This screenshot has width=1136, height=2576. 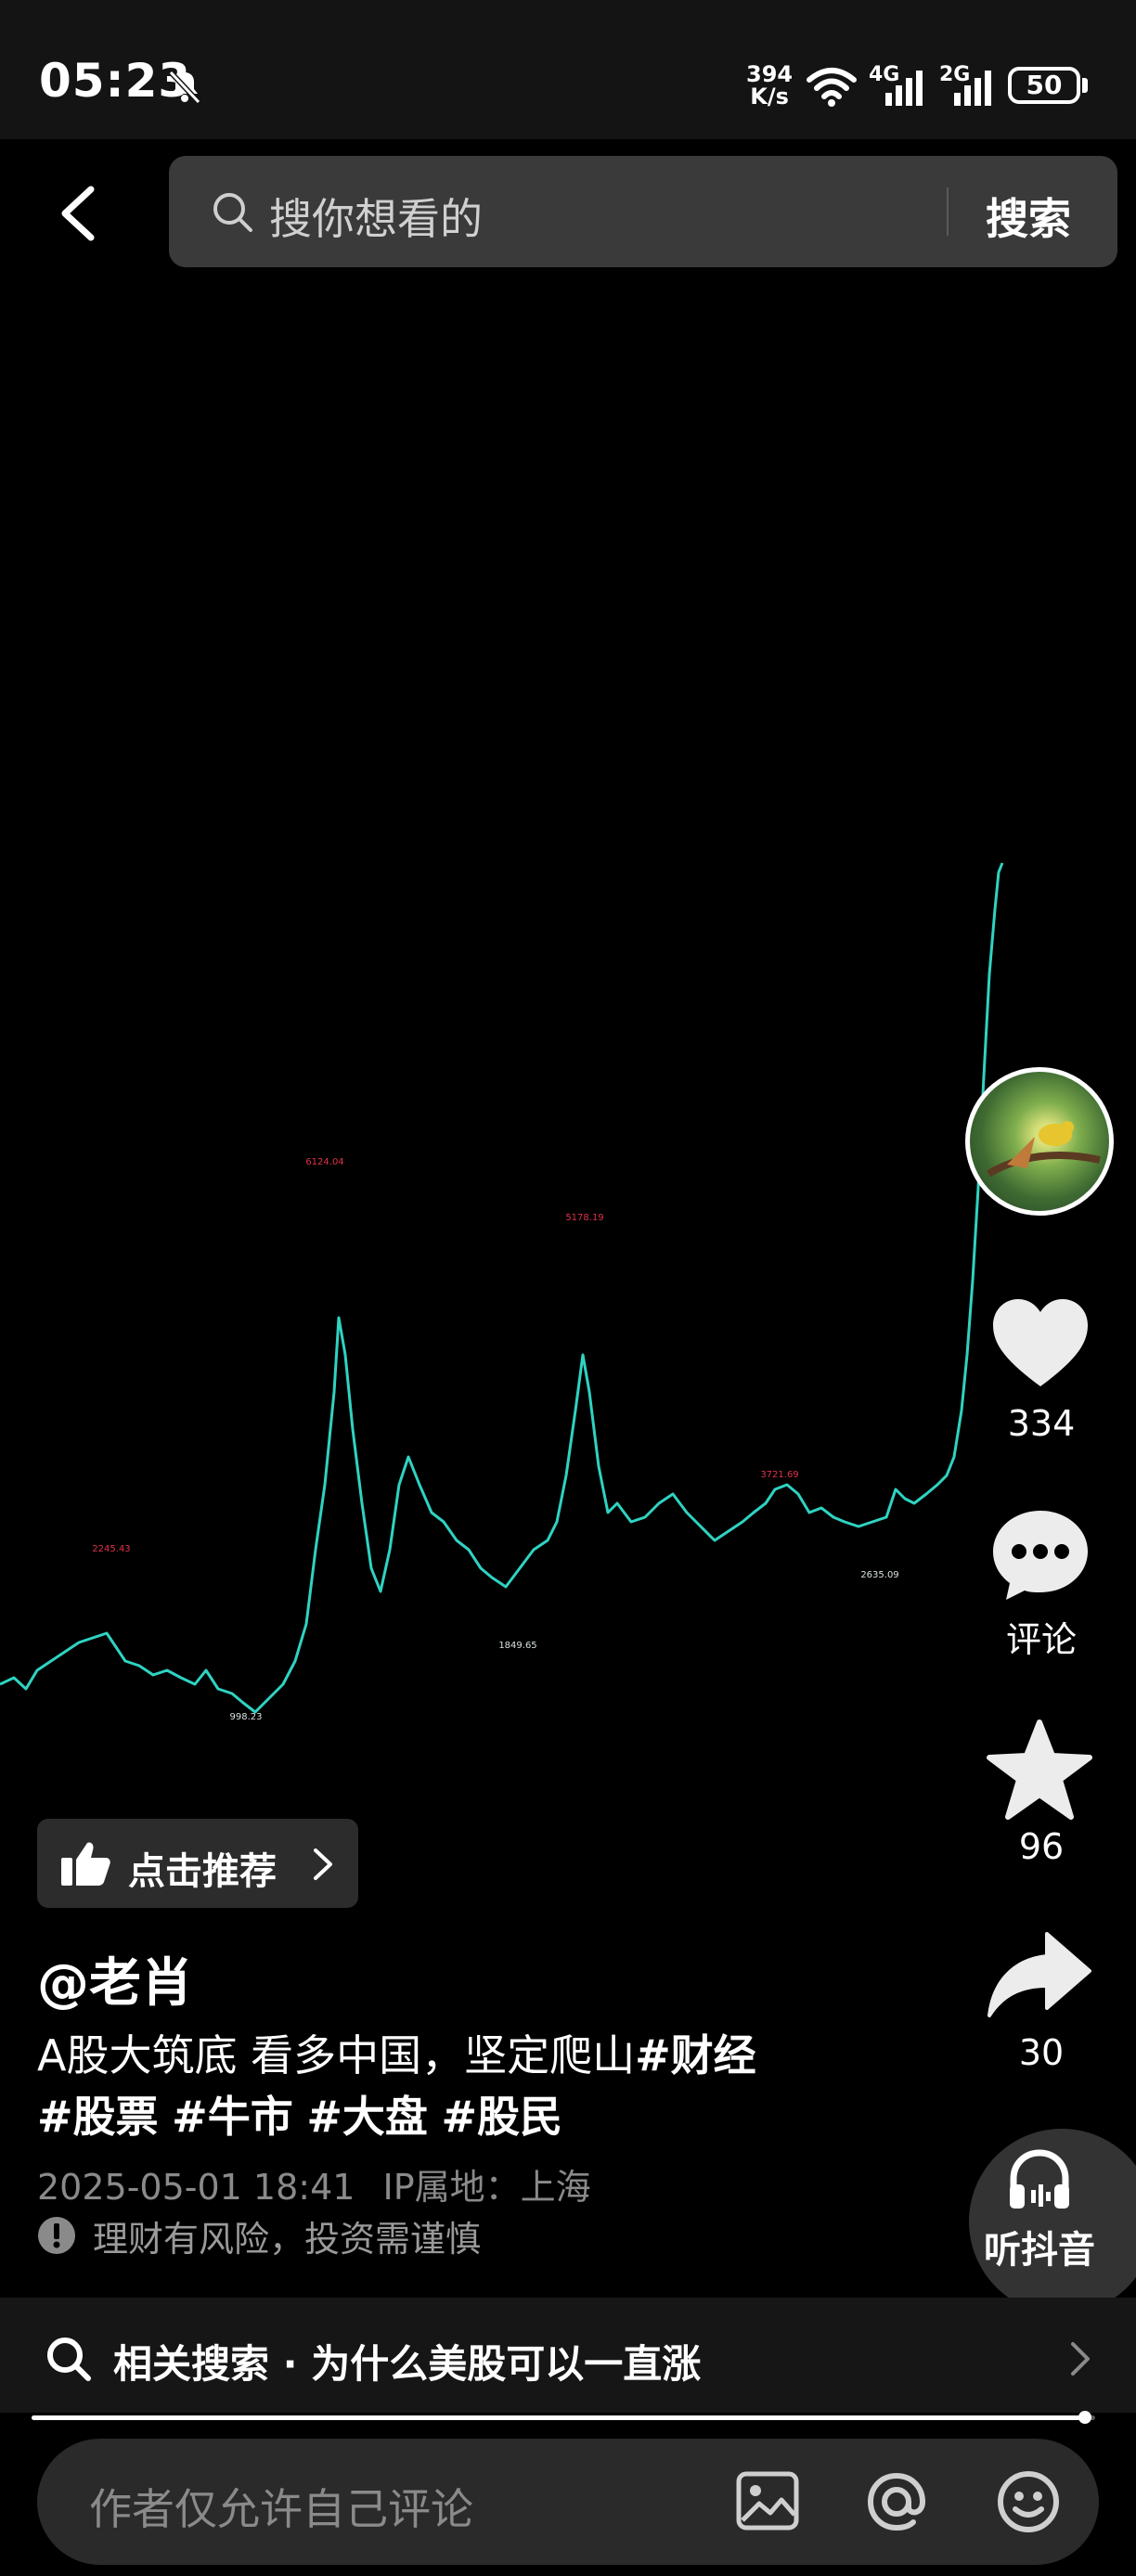 I want to click on battery-indicator: 50, so click(x=1044, y=86).